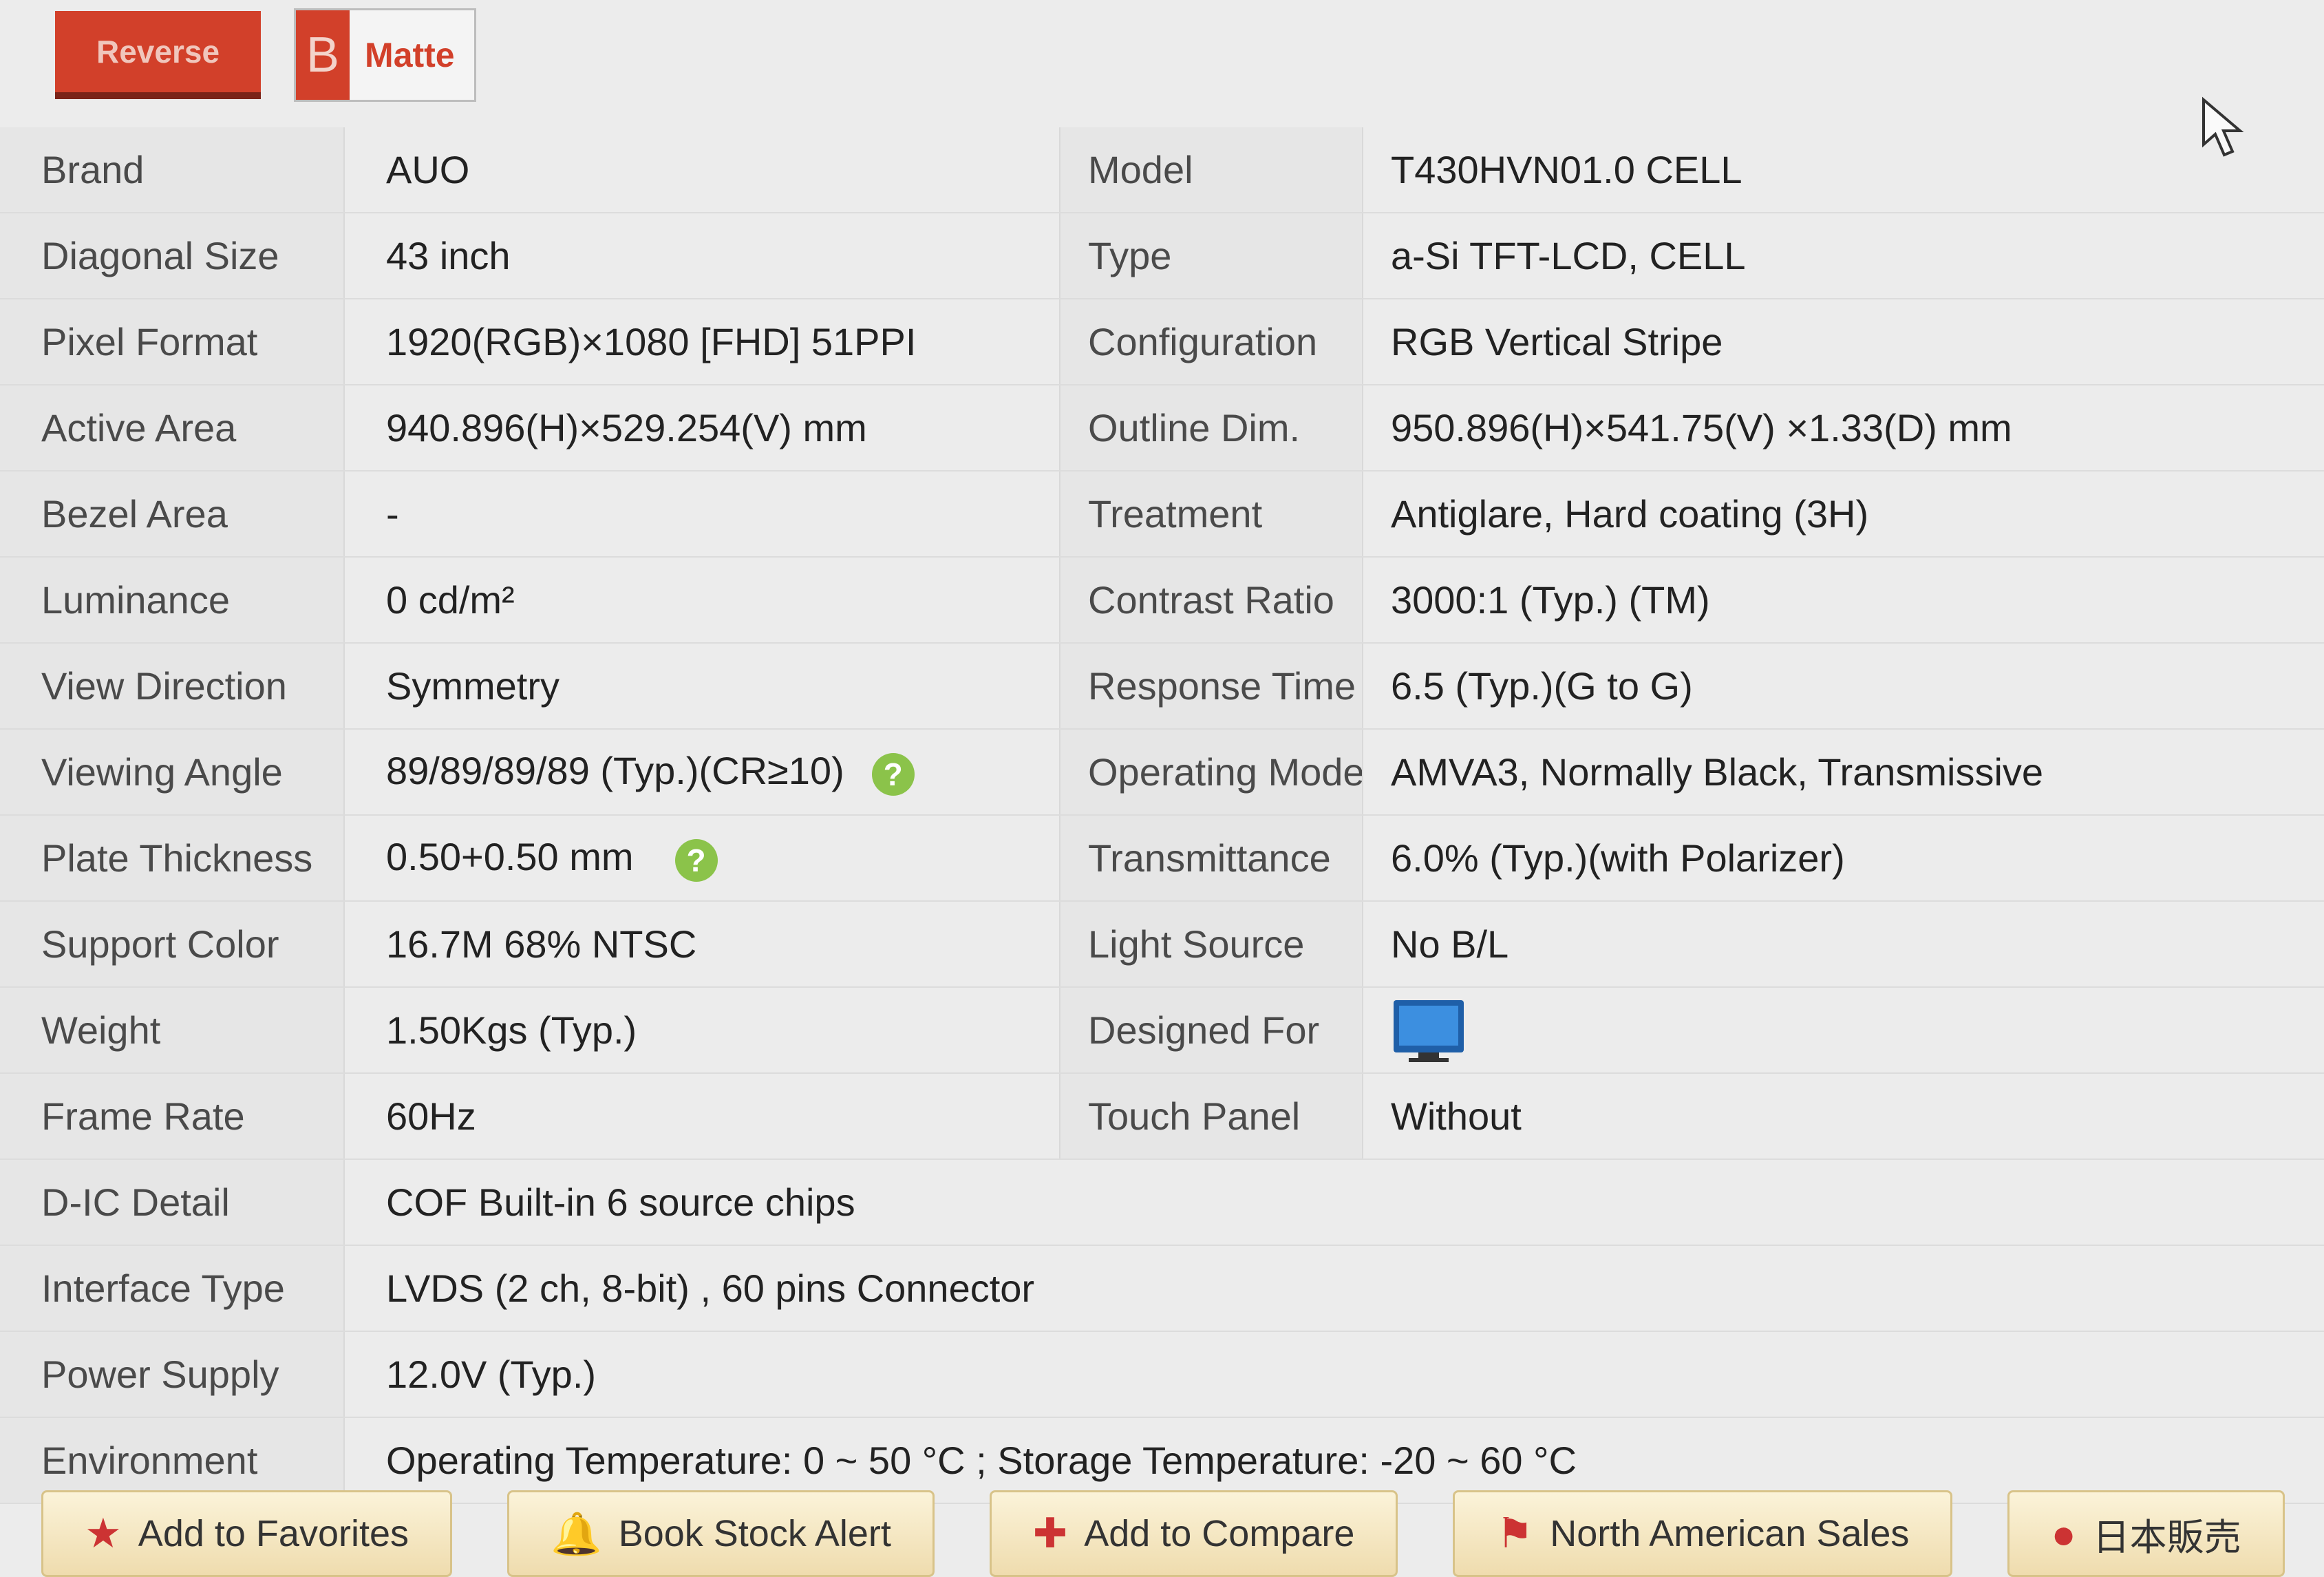 This screenshot has width=2324, height=1577. I want to click on spec-label: Operating Mode, so click(1211, 772).